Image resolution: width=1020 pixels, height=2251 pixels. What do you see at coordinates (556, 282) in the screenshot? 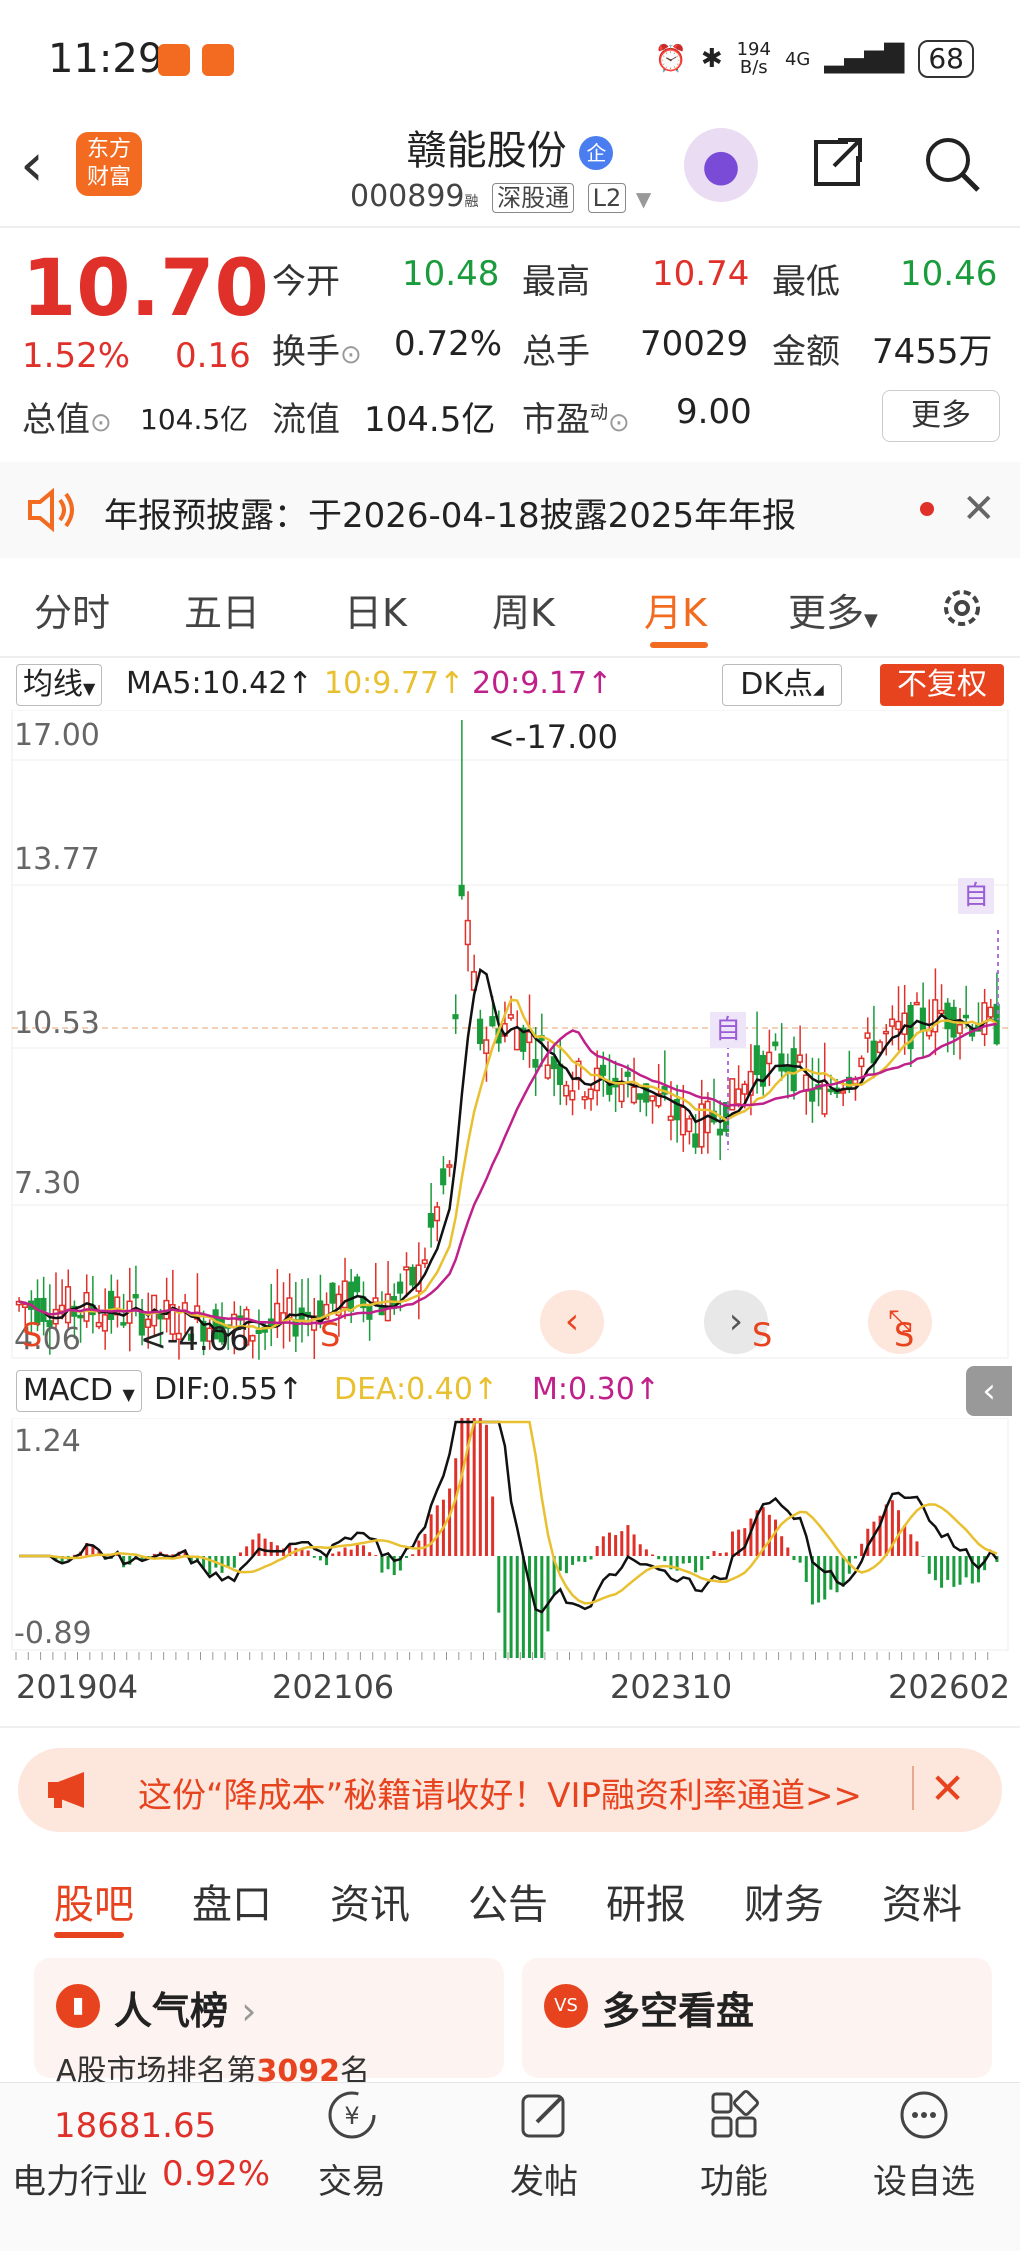
I see `high-label: 最高` at bounding box center [556, 282].